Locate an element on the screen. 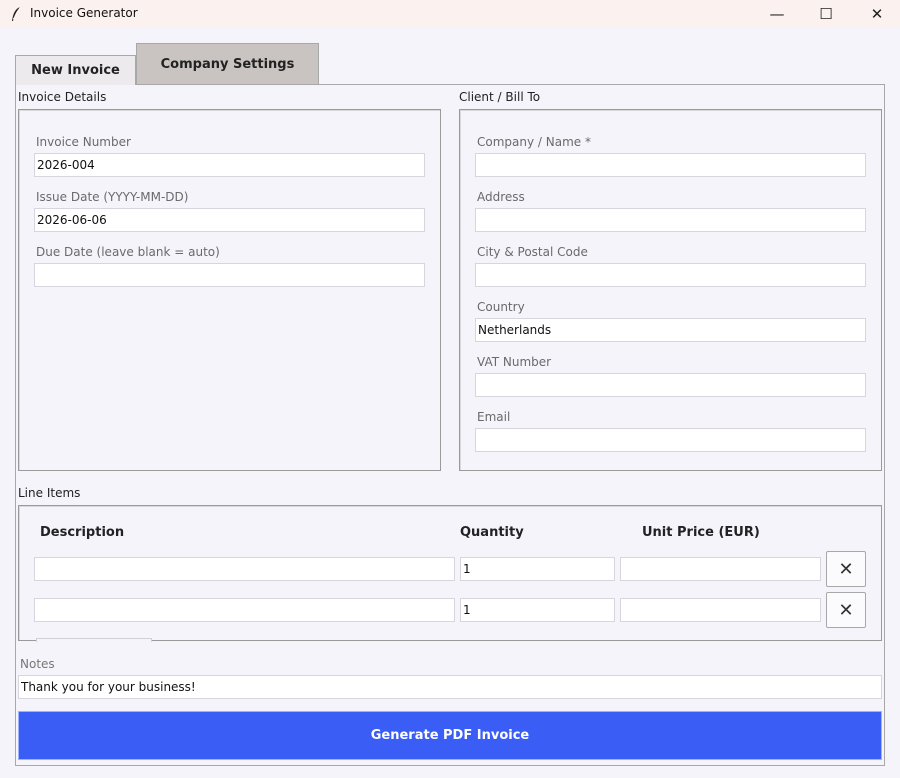 The image size is (900, 778). country-input is located at coordinates (670, 330).